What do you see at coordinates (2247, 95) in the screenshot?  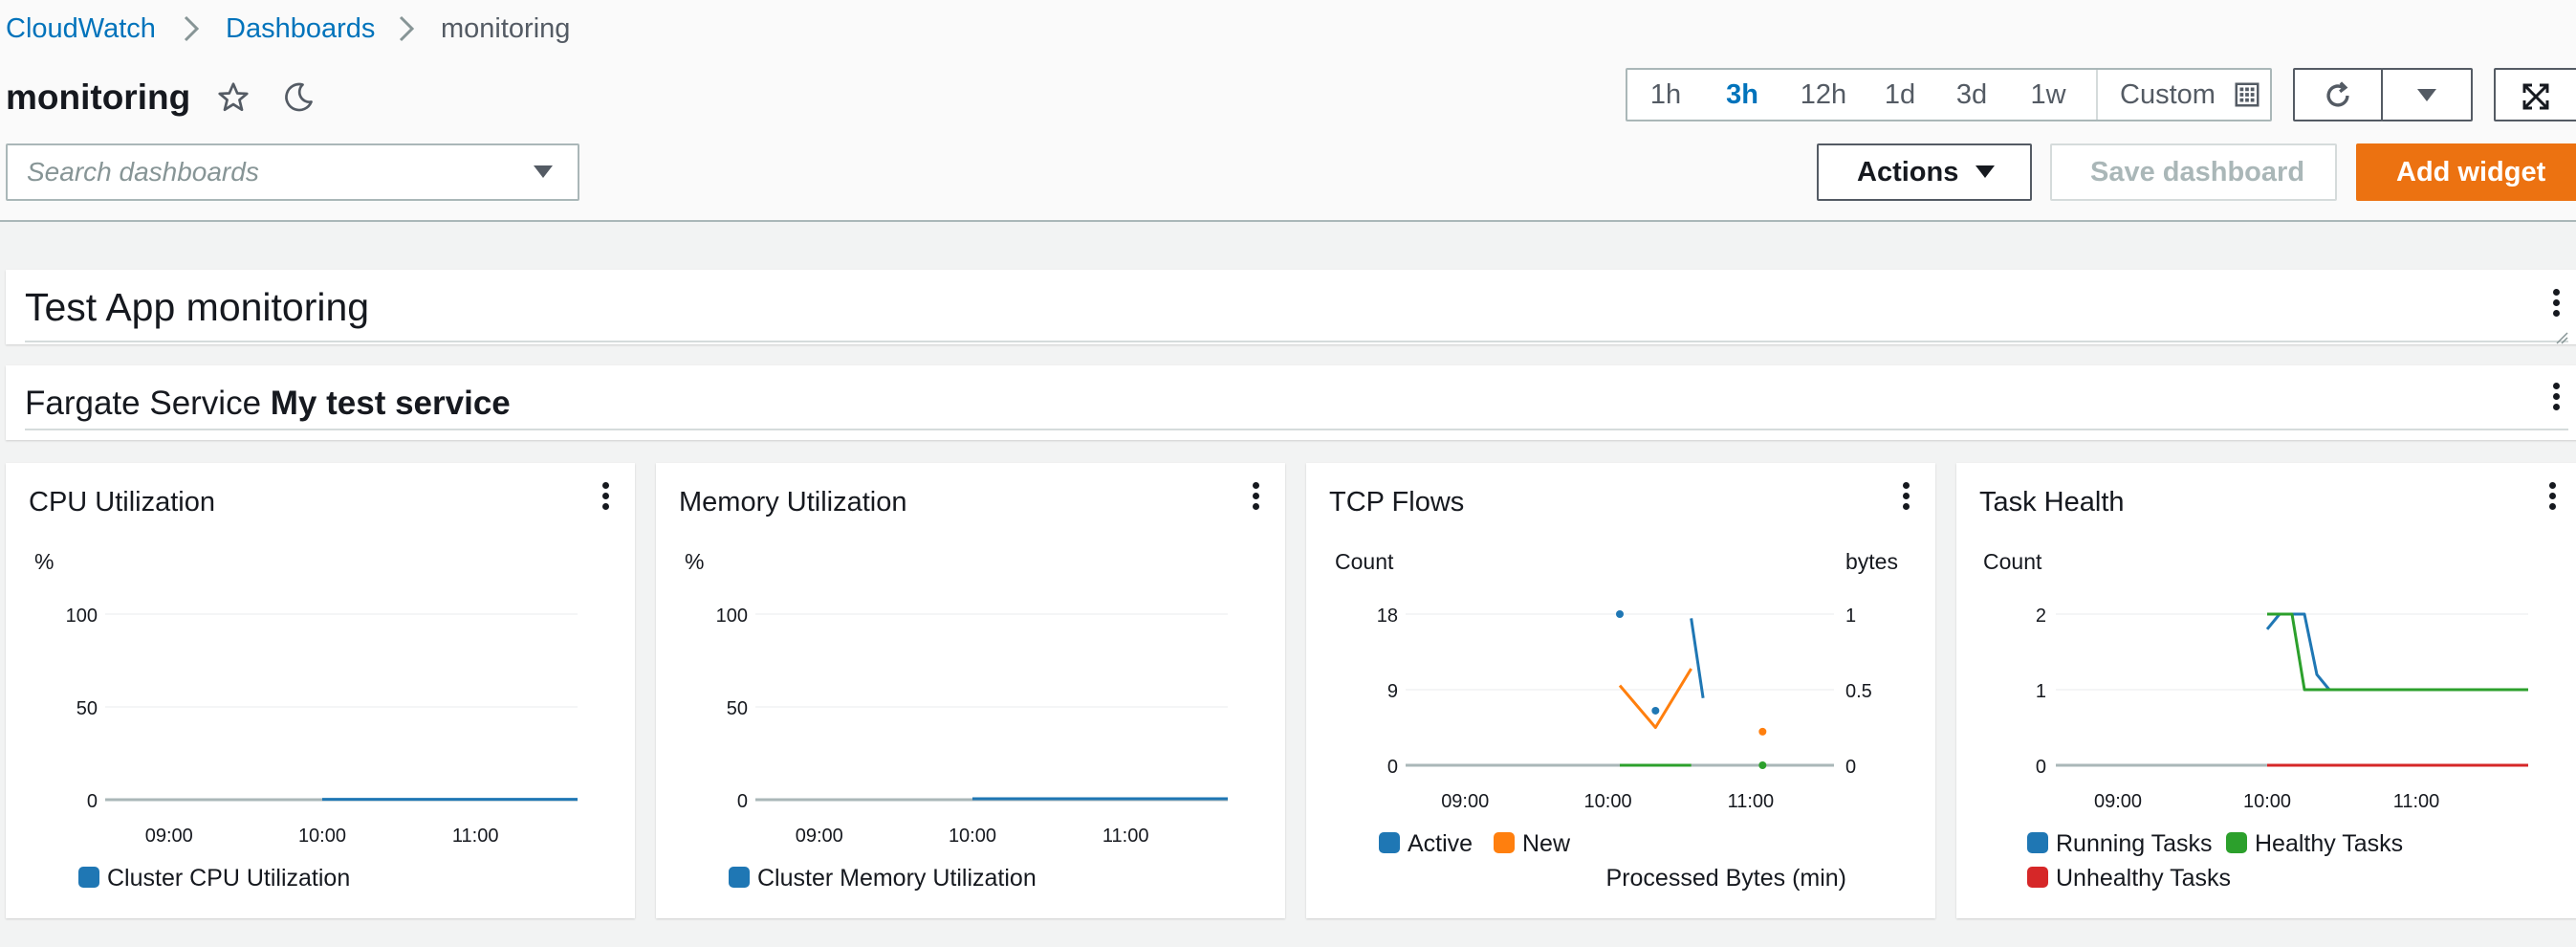 I see `calendar-icon` at bounding box center [2247, 95].